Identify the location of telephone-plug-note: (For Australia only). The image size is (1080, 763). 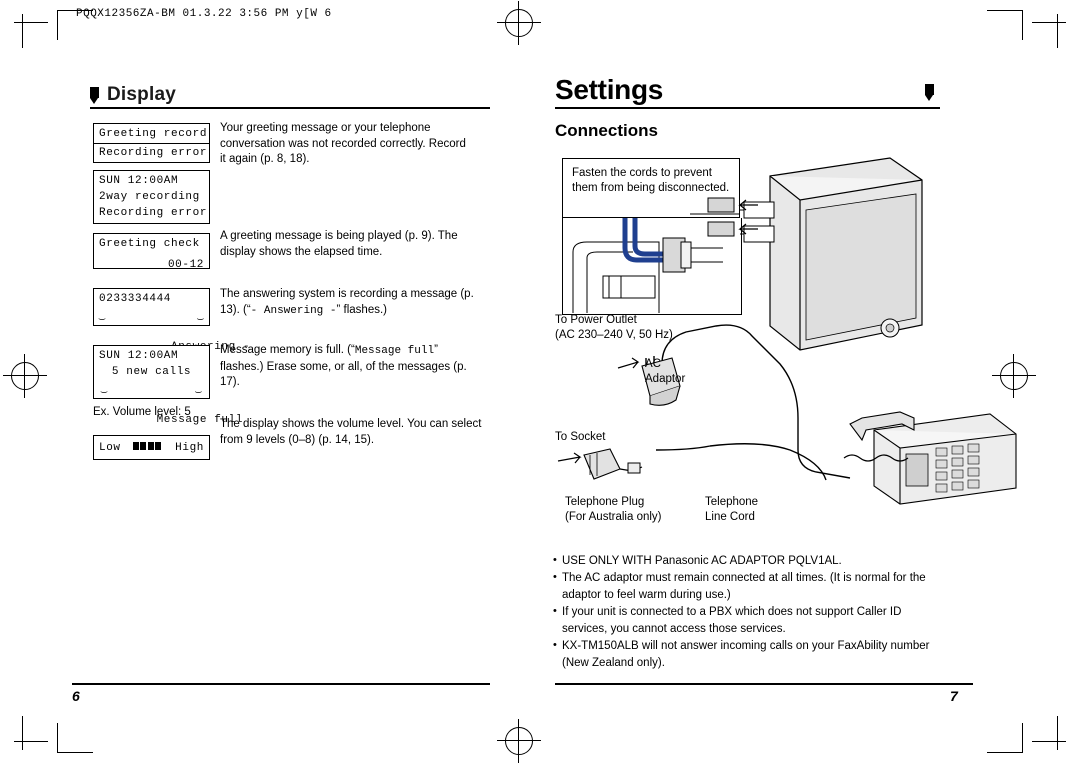
(613, 517).